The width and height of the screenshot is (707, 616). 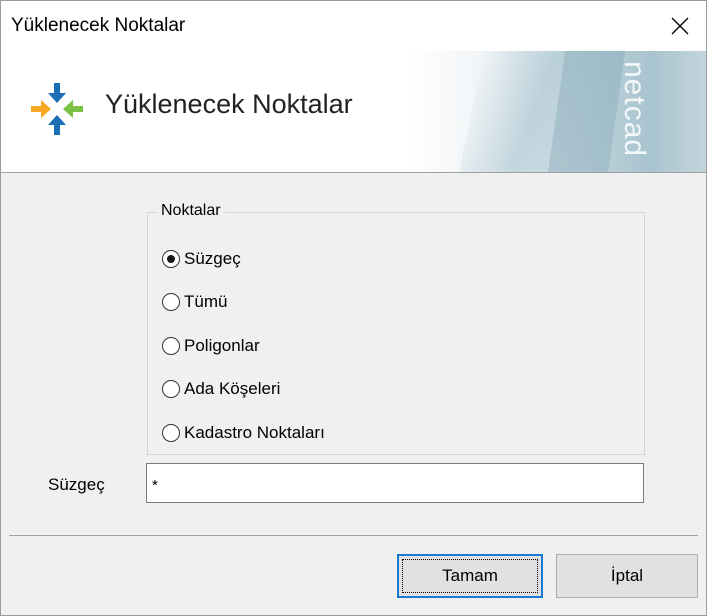 I want to click on ok-button-label: Tamam, so click(x=470, y=575).